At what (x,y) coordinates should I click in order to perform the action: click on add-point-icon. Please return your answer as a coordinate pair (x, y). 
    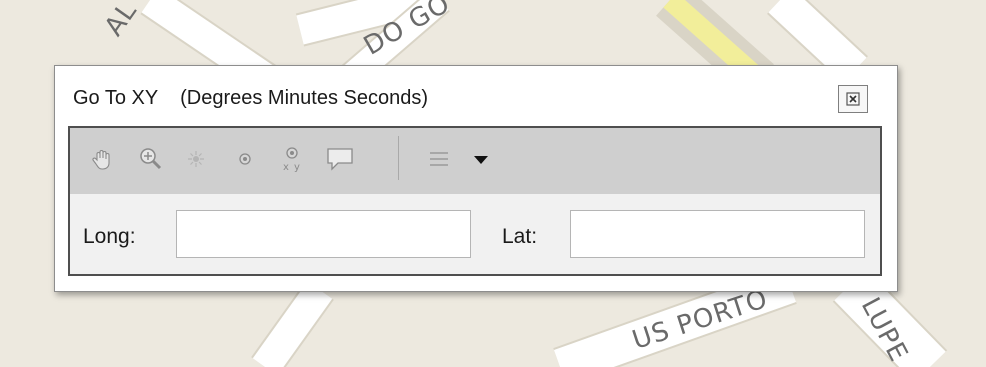
    Looking at the image, I should click on (245, 159).